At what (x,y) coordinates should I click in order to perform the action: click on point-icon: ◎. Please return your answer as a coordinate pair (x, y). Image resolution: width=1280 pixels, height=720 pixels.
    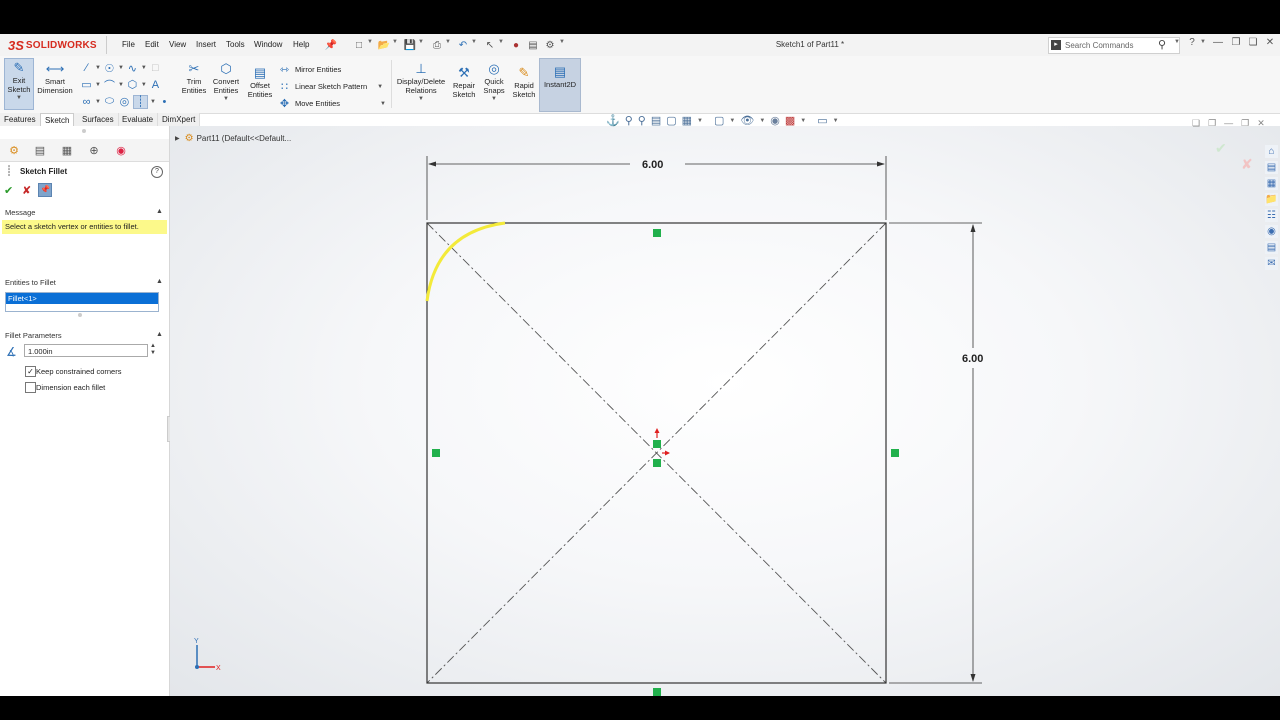
    Looking at the image, I should click on (124, 102).